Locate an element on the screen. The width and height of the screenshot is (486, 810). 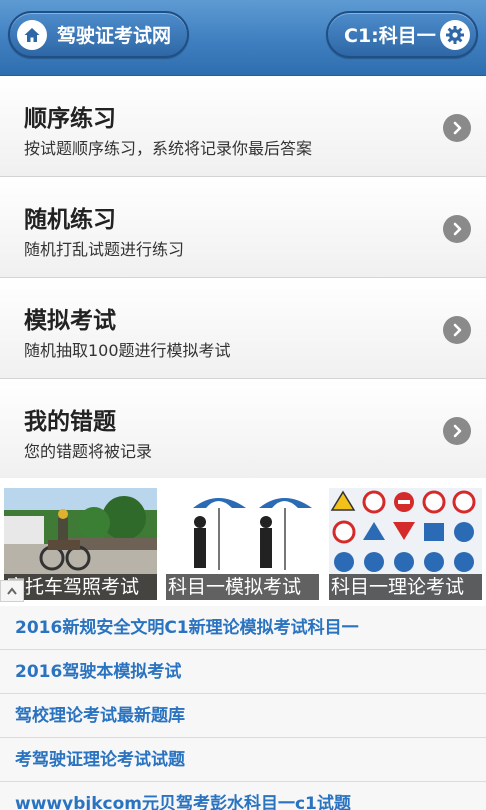
home-button-label: 驾驶证考试网 is located at coordinates (114, 36).